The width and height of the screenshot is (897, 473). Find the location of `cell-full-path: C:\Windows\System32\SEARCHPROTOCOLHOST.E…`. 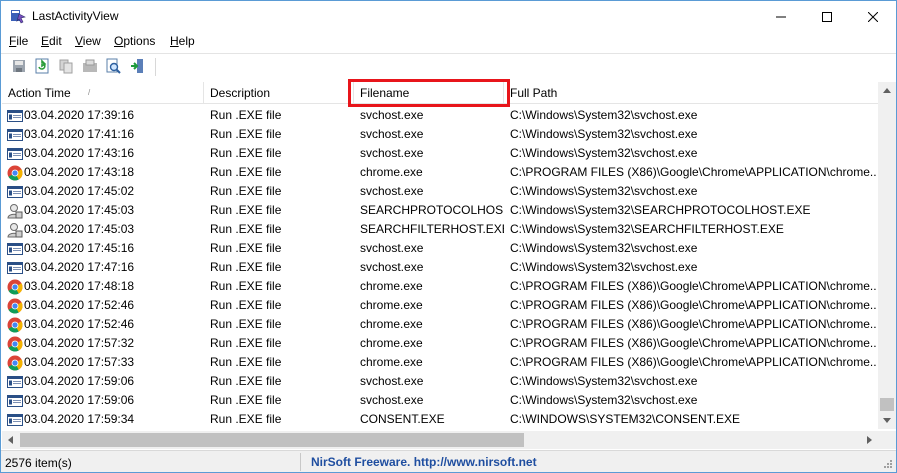

cell-full-path: C:\Windows\System32\SEARCHPROTOCOLHOST.E… is located at coordinates (660, 210).